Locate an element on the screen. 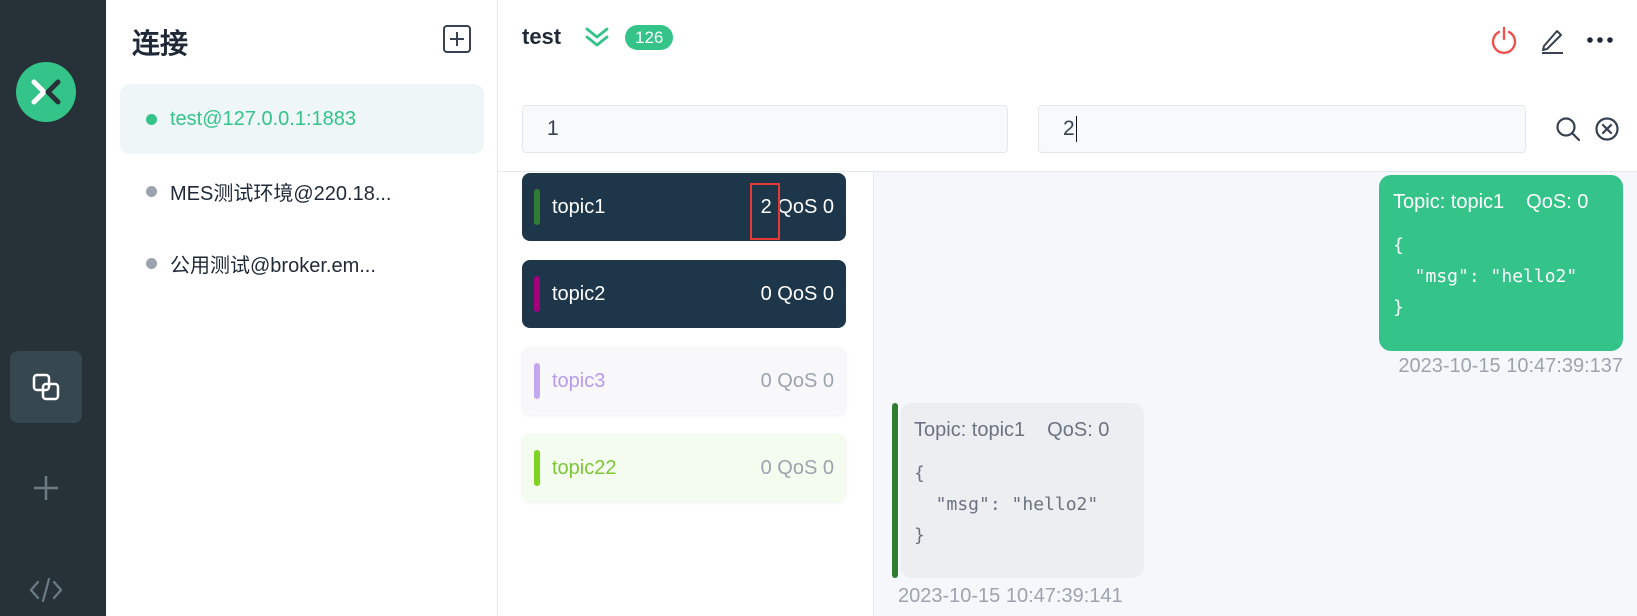  connections-icon is located at coordinates (46, 387).